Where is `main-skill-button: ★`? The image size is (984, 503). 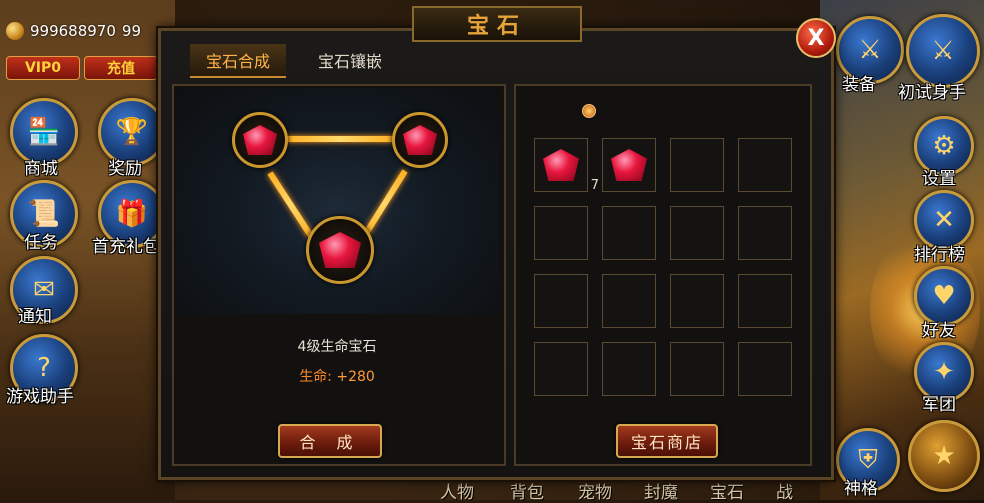 main-skill-button: ★ is located at coordinates (944, 456).